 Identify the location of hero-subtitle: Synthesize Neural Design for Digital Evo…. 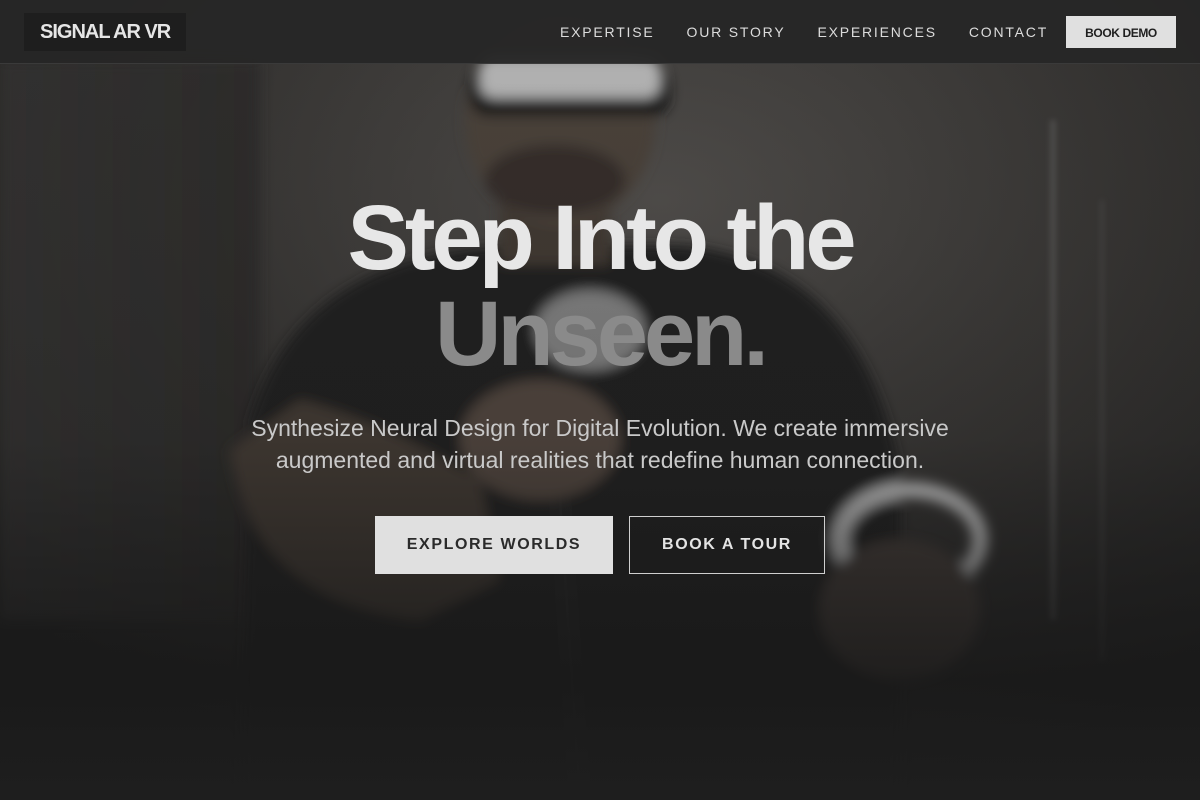
(600, 444).